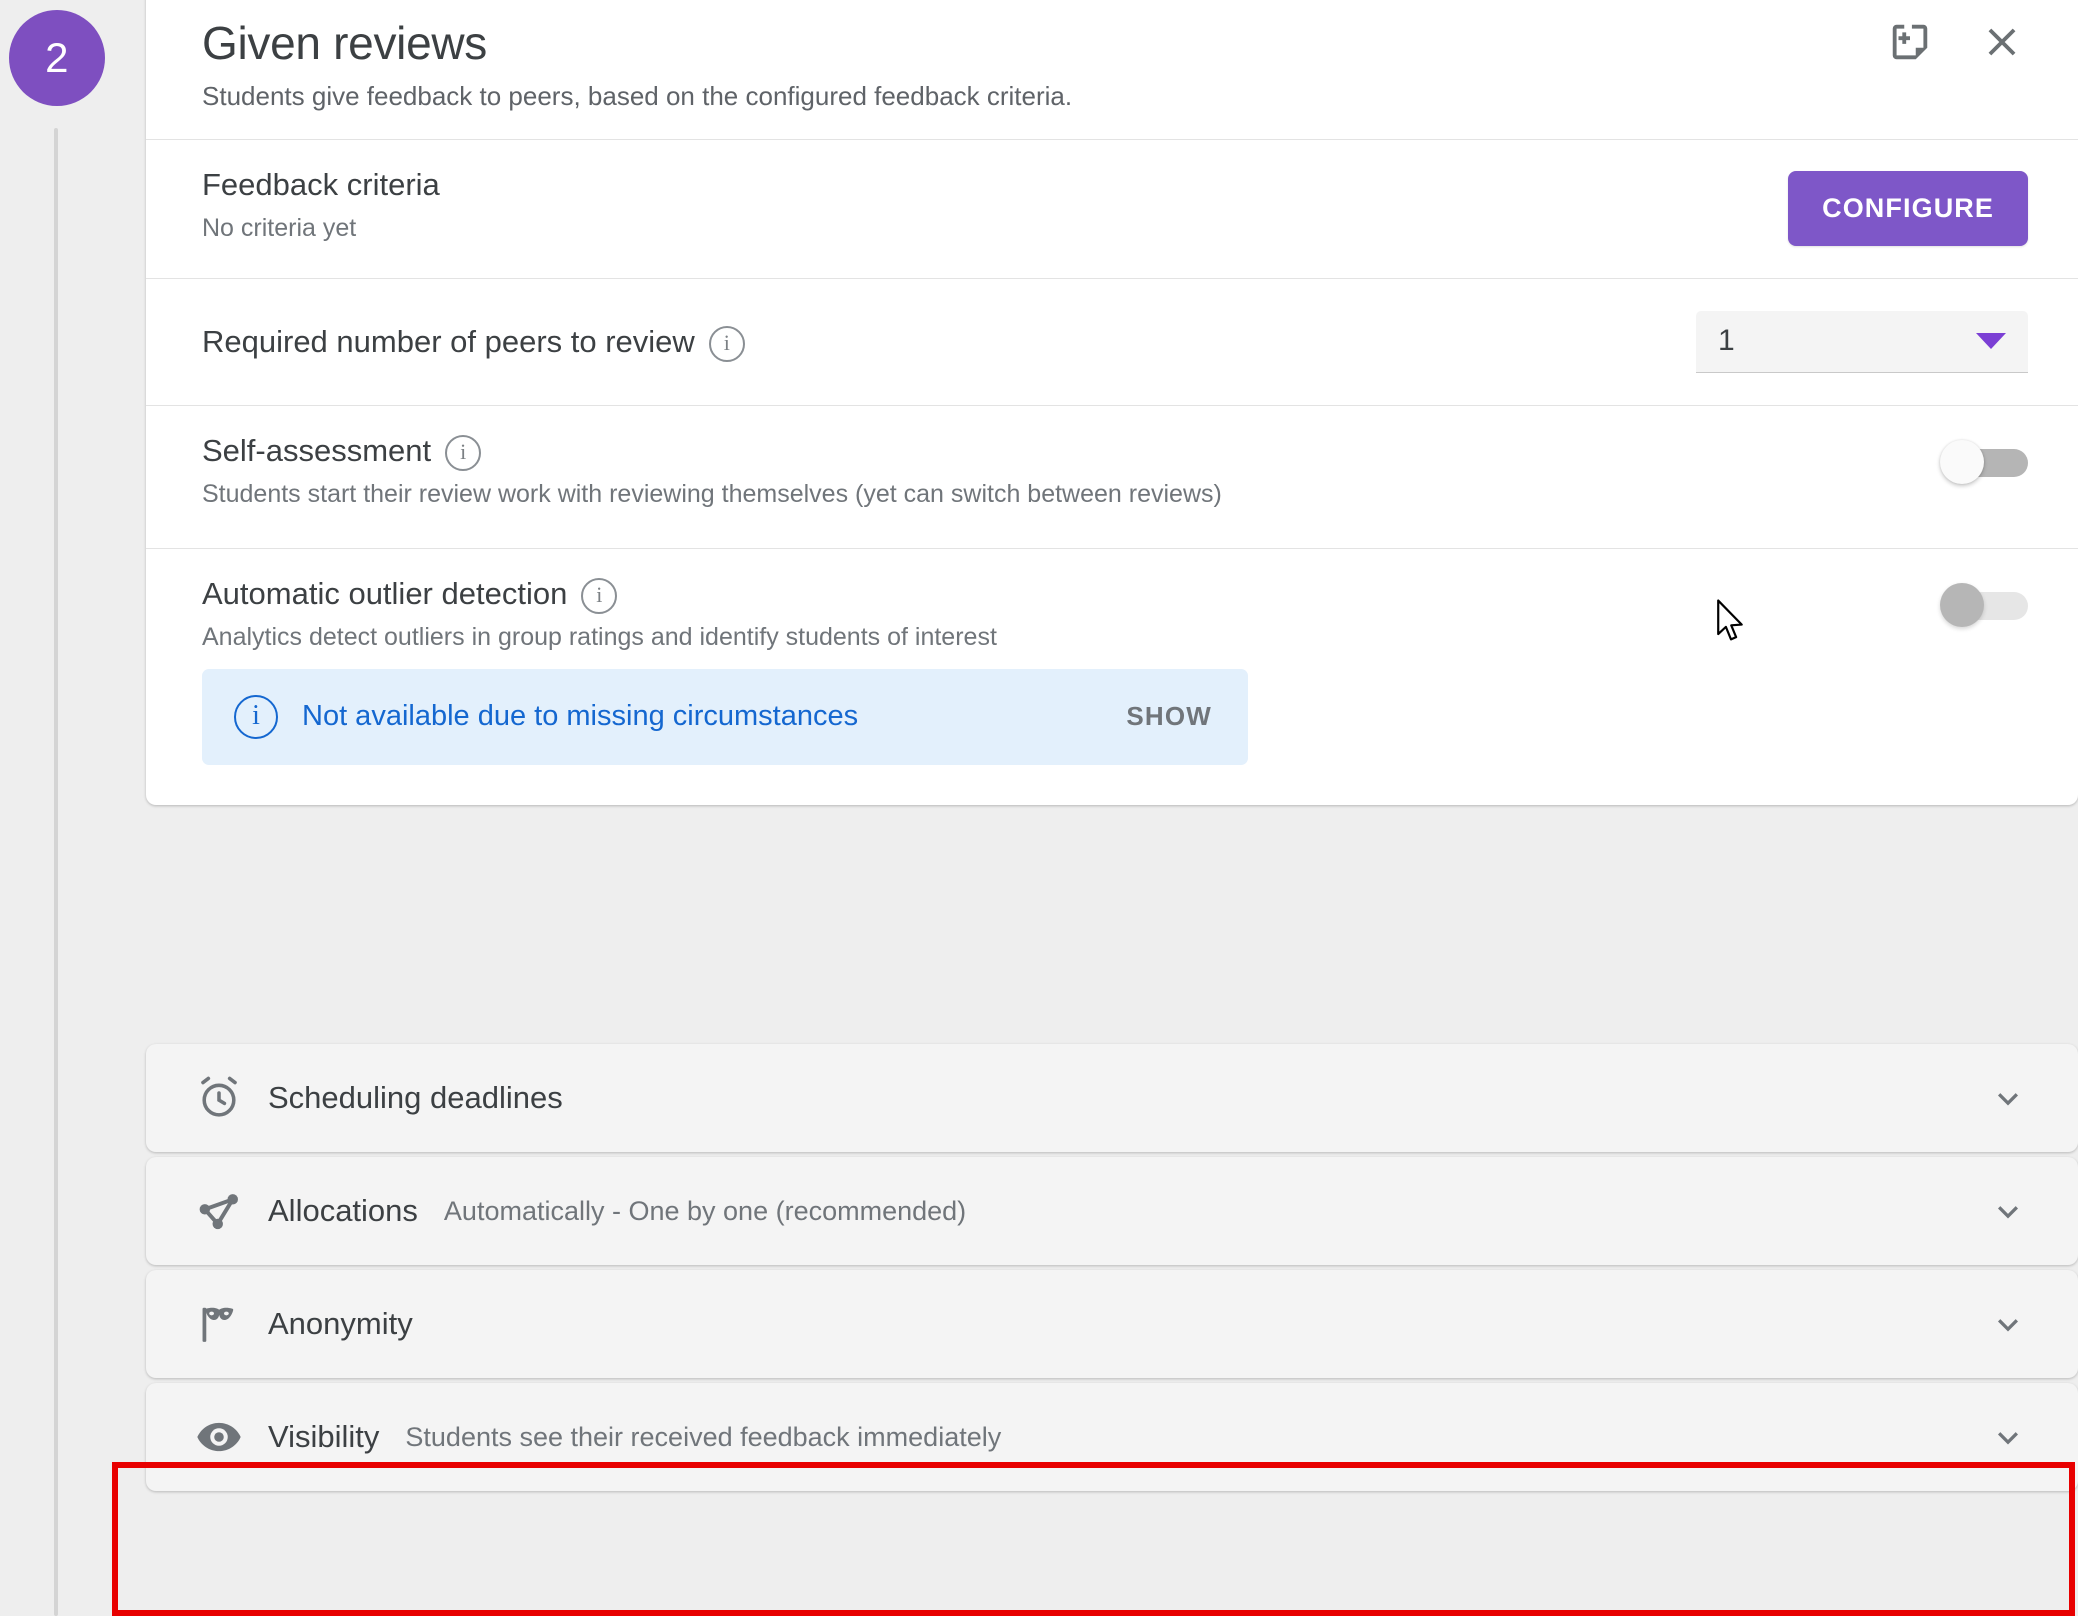 This screenshot has height=1616, width=2078. What do you see at coordinates (219, 1437) in the screenshot?
I see `eye-icon` at bounding box center [219, 1437].